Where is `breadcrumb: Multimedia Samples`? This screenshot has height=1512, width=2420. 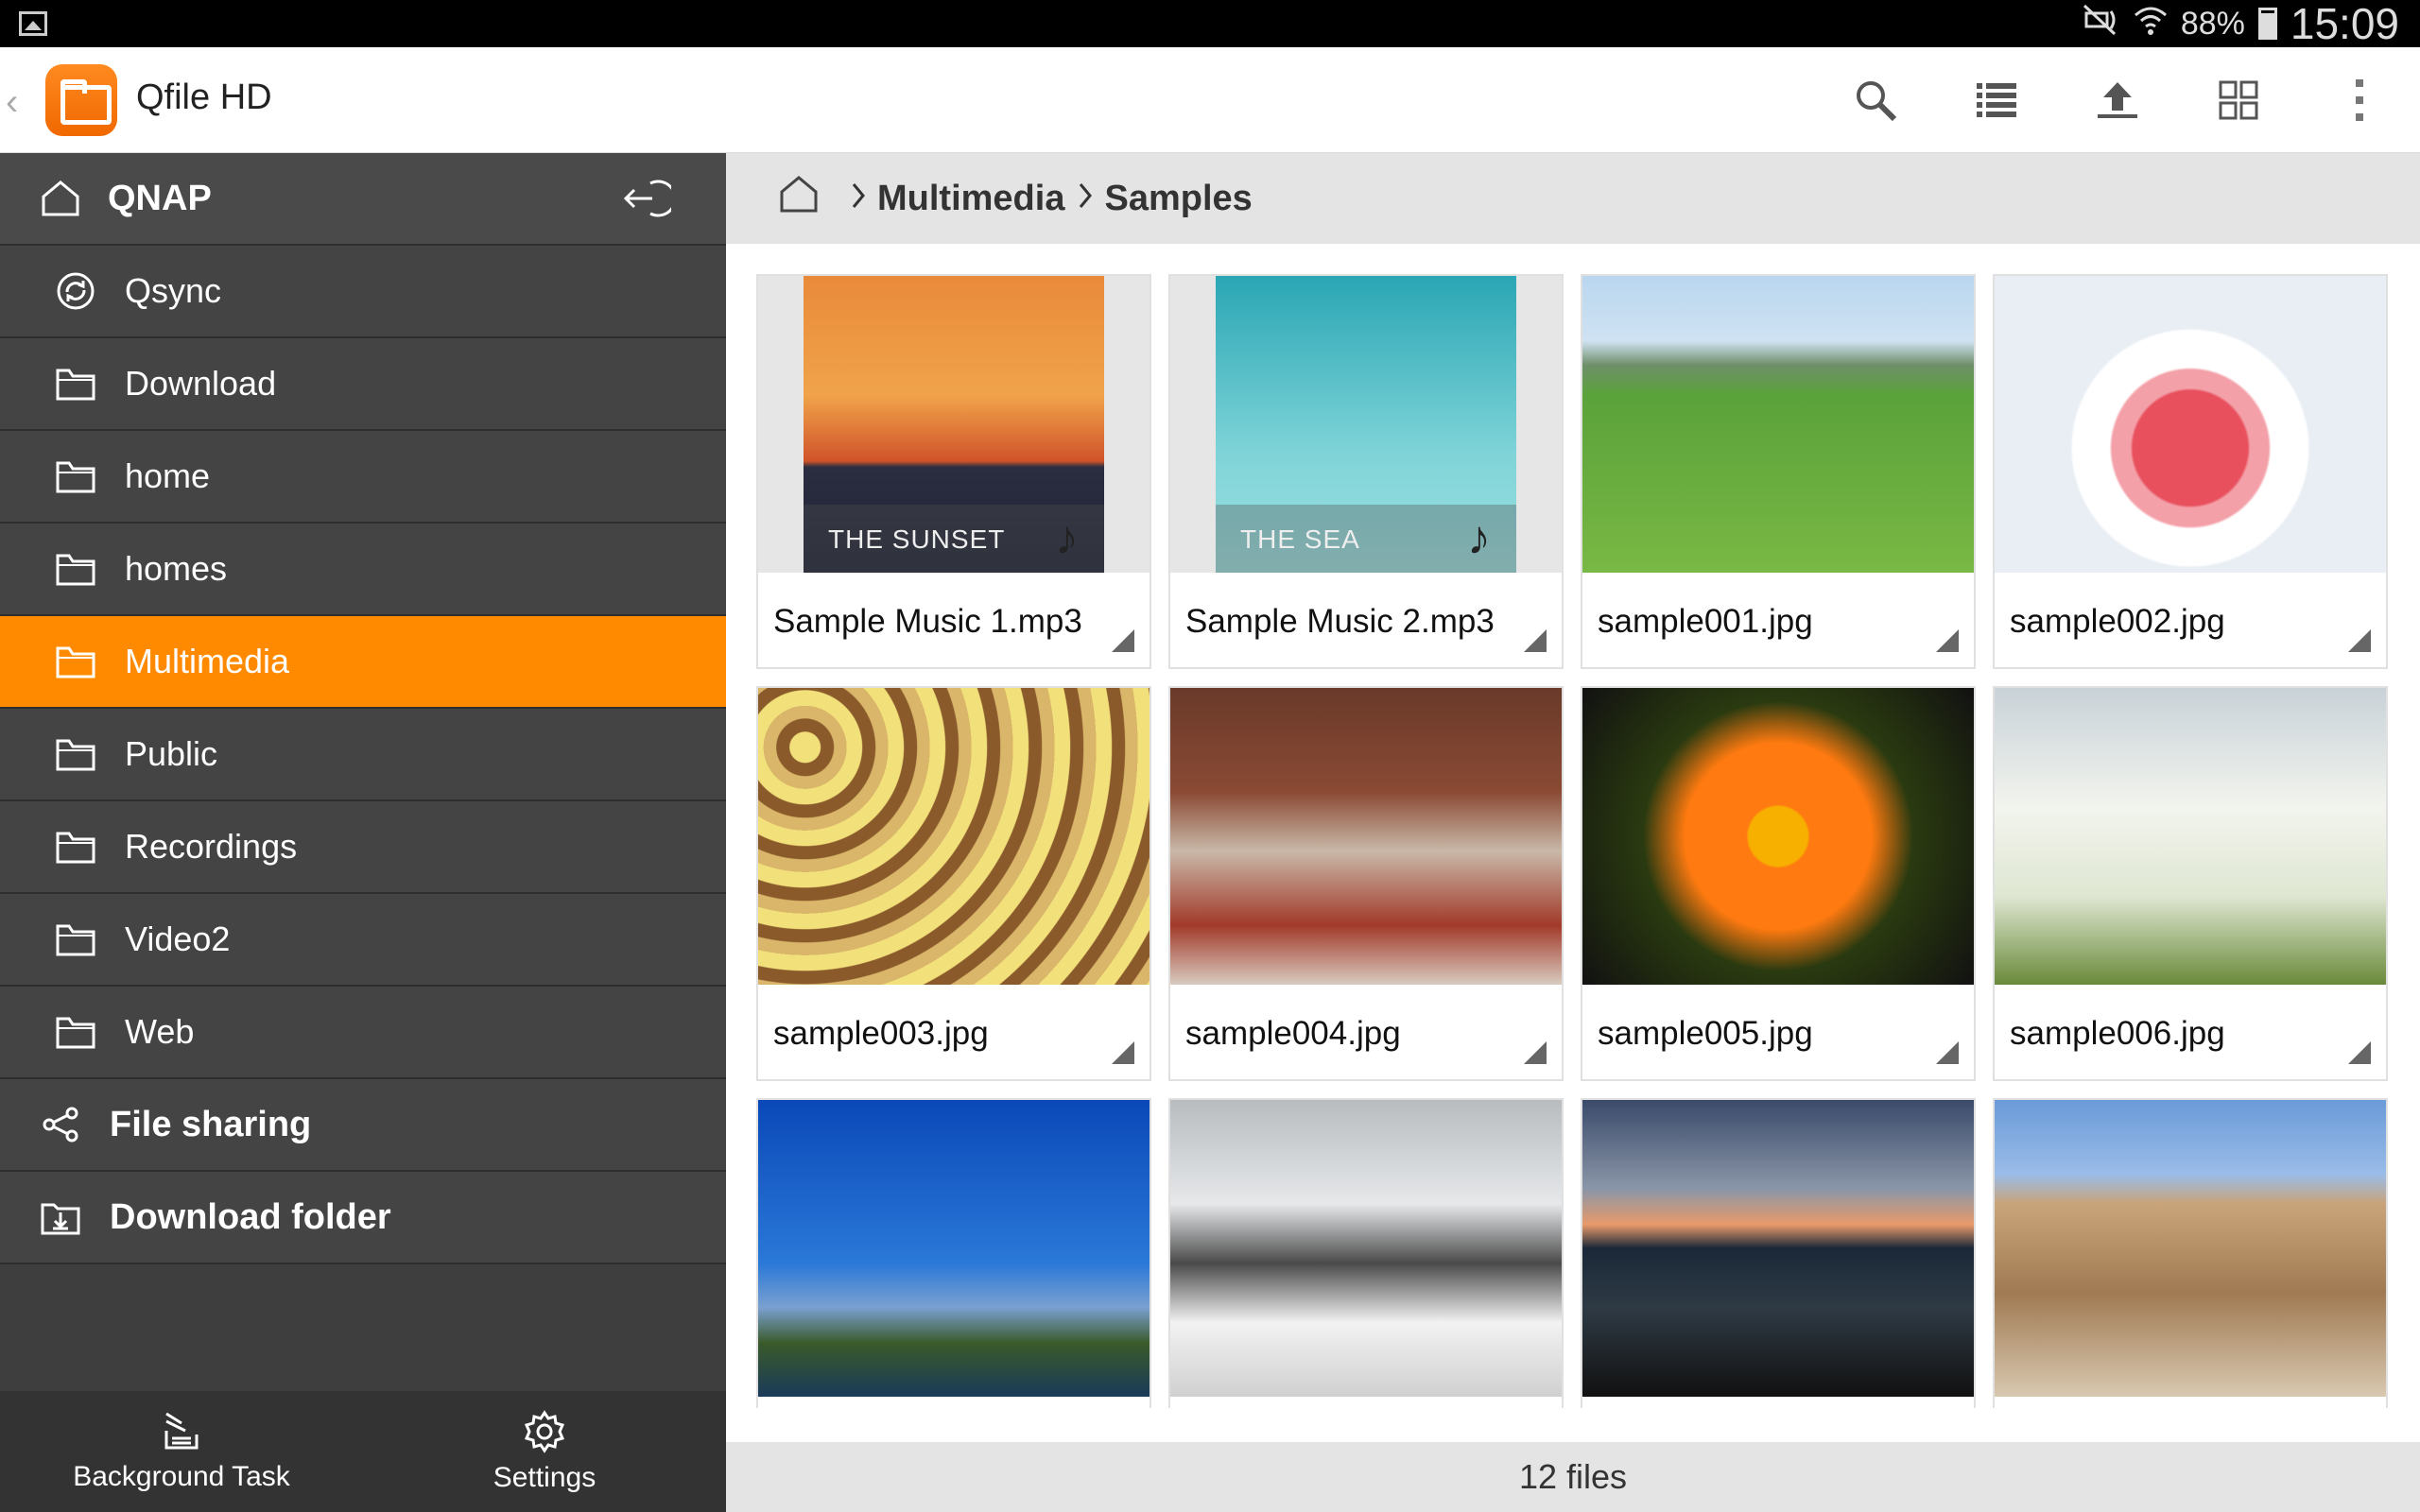
breadcrumb: Multimedia Samples is located at coordinates (1573, 198).